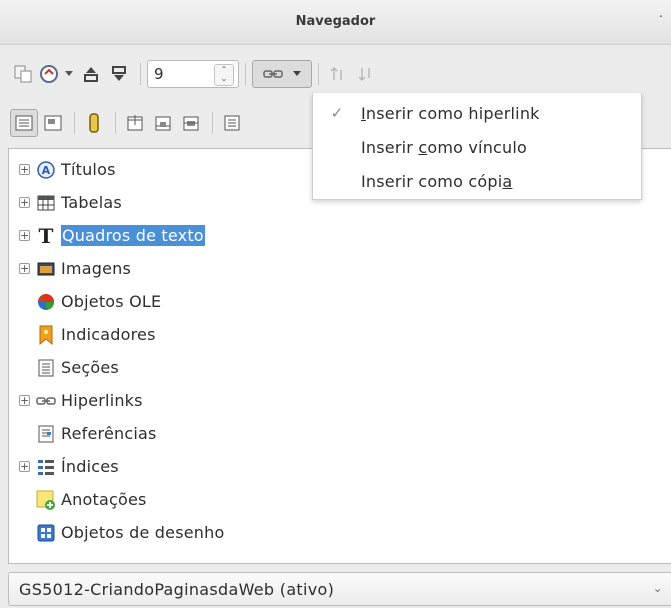 The image size is (671, 608). What do you see at coordinates (94, 123) in the screenshot?
I see `header-footer-icon` at bounding box center [94, 123].